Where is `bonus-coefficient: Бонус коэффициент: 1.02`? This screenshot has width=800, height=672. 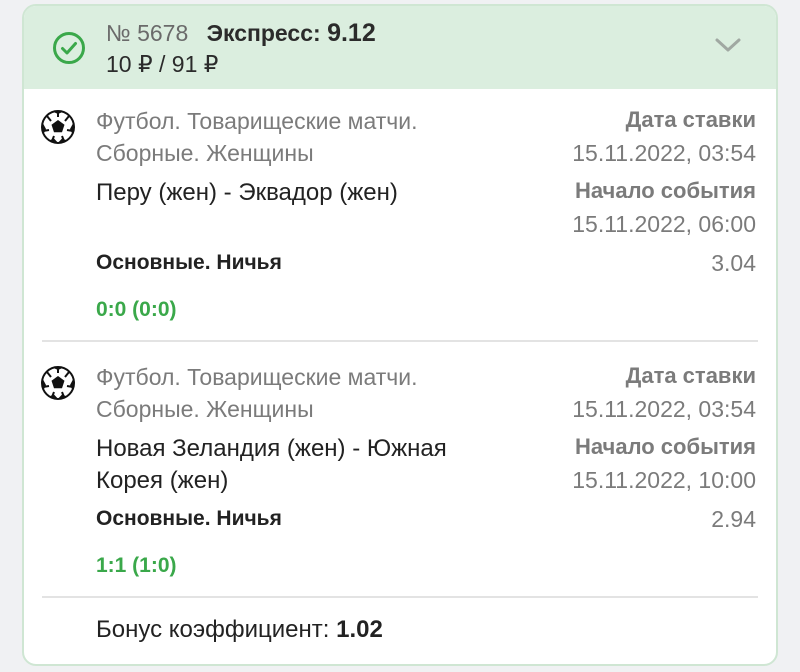 bonus-coefficient: Бонус коэффициент: 1.02 is located at coordinates (239, 630).